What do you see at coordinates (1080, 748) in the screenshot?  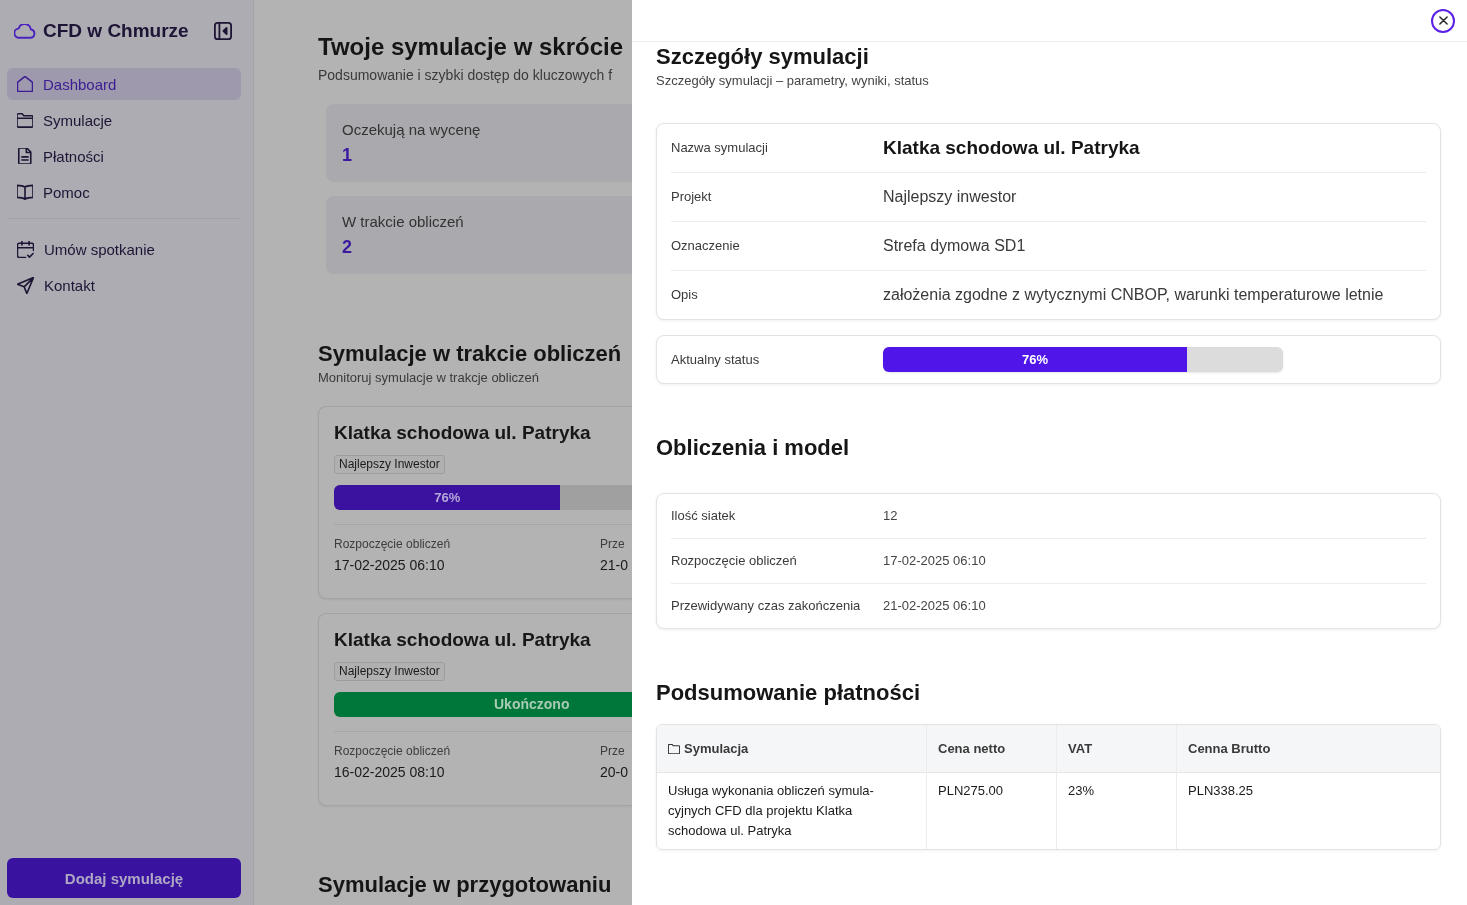 I see `column-header: VAT` at bounding box center [1080, 748].